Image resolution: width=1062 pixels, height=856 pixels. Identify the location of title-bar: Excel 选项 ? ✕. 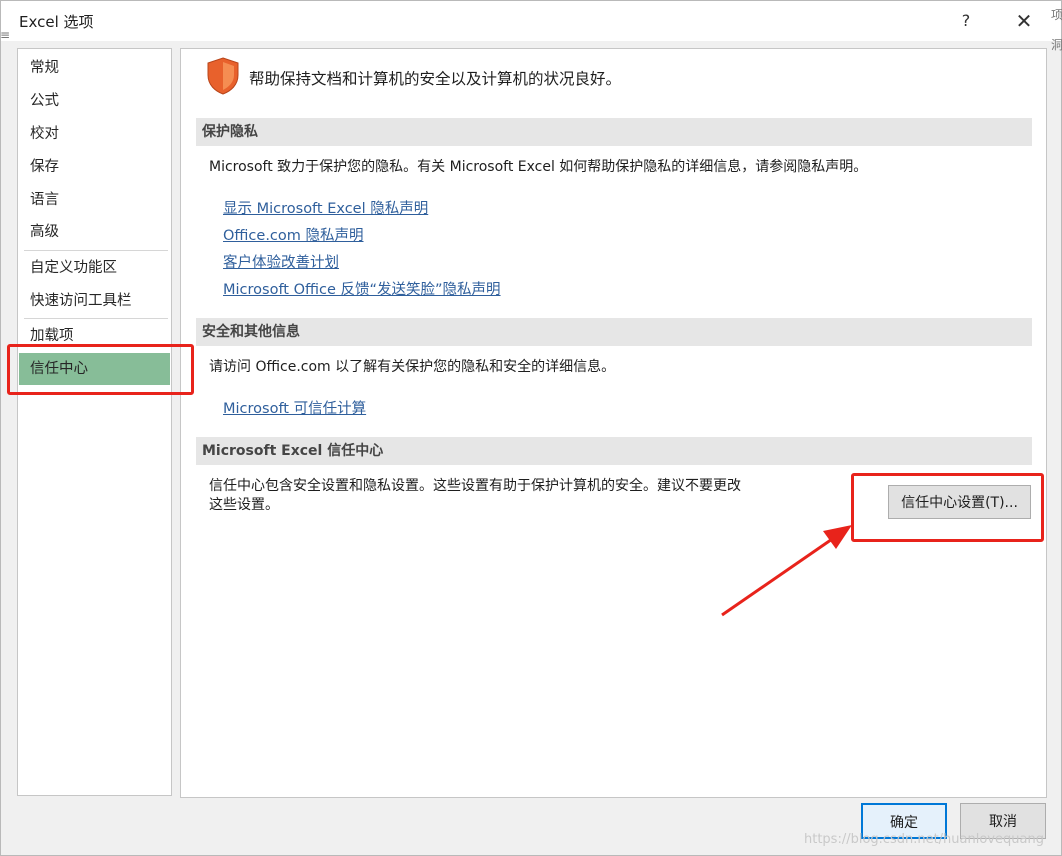
(531, 21).